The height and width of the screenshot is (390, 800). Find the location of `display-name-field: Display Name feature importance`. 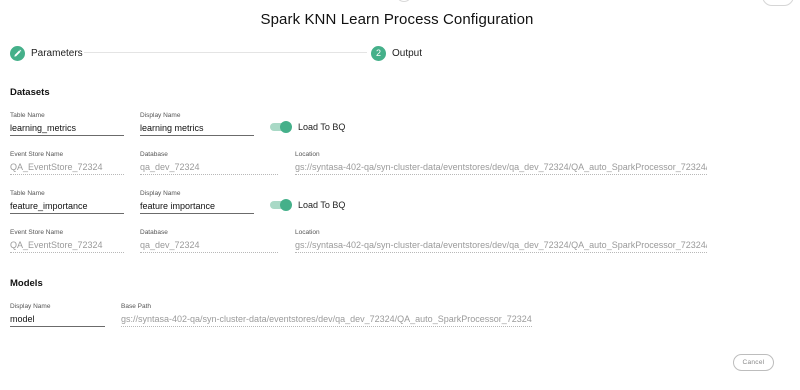

display-name-field: Display Name feature importance is located at coordinates (197, 202).